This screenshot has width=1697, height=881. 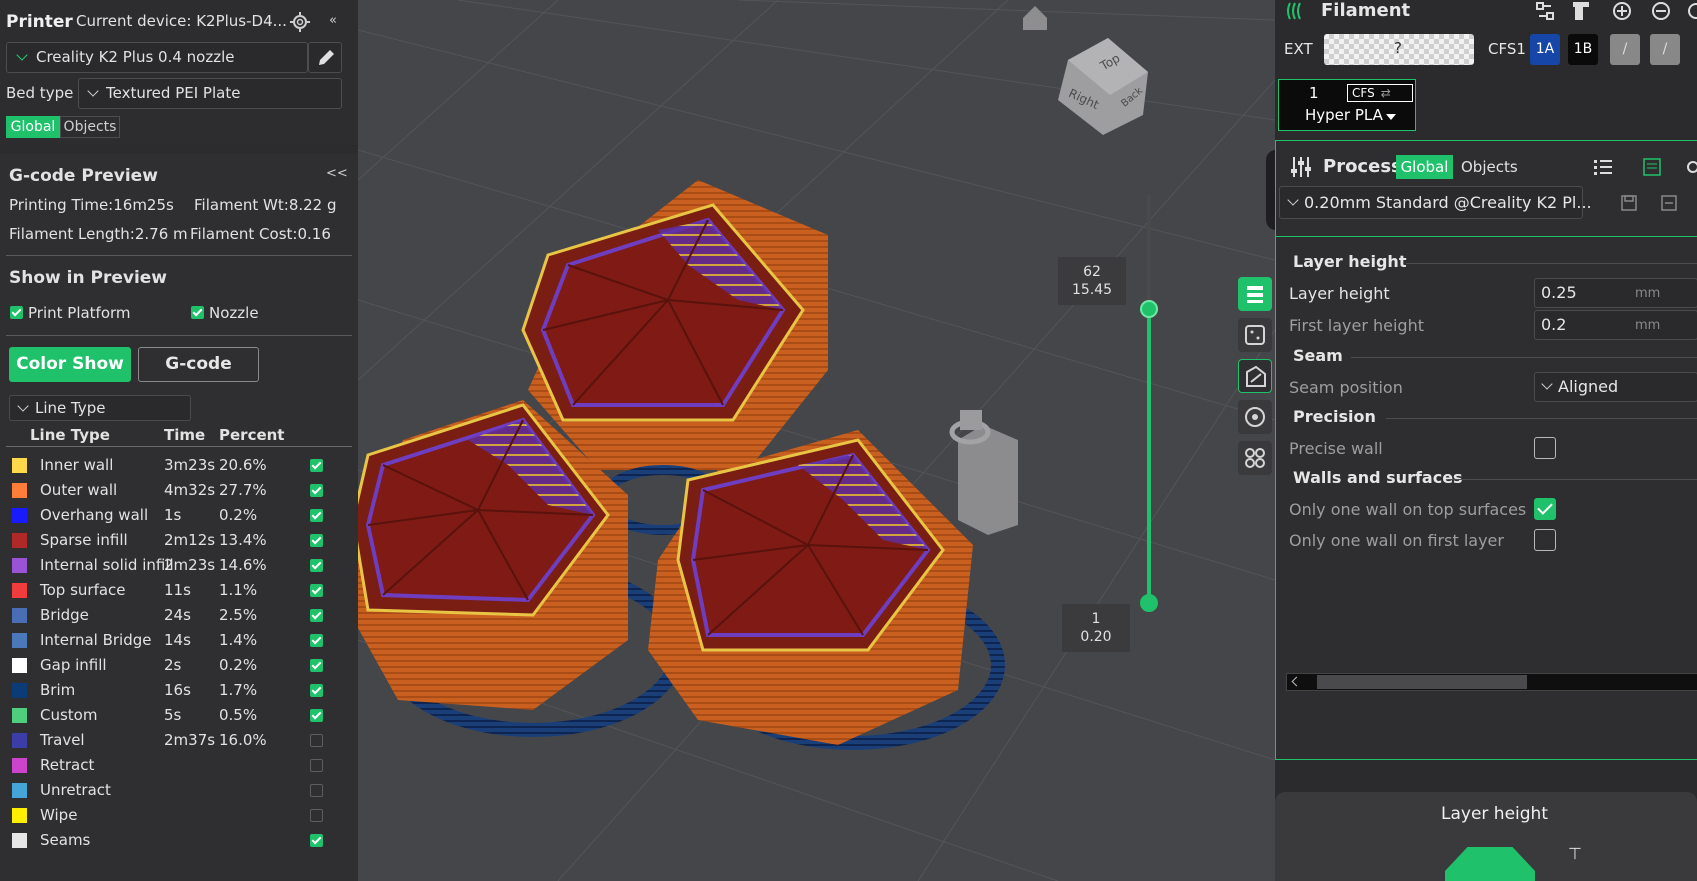 What do you see at coordinates (1625, 49) in the screenshot?
I see `slot-empty-1: /` at bounding box center [1625, 49].